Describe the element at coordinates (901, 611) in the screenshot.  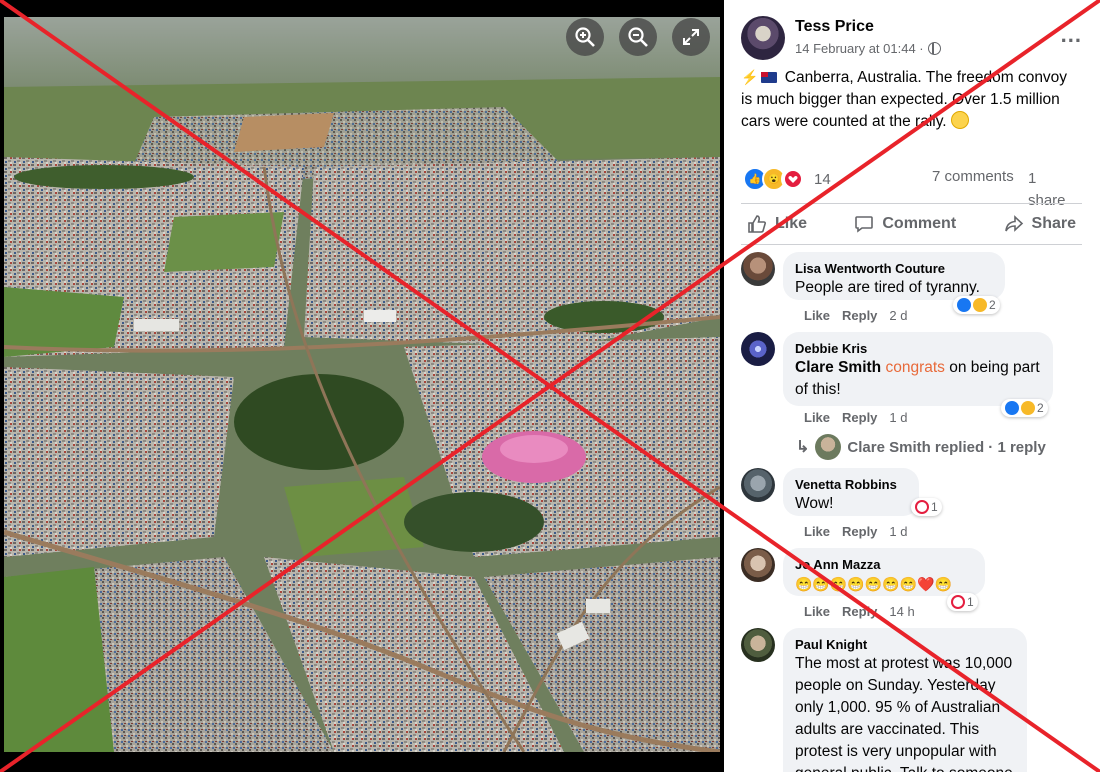
I see `comment-time: 14 h` at that location.